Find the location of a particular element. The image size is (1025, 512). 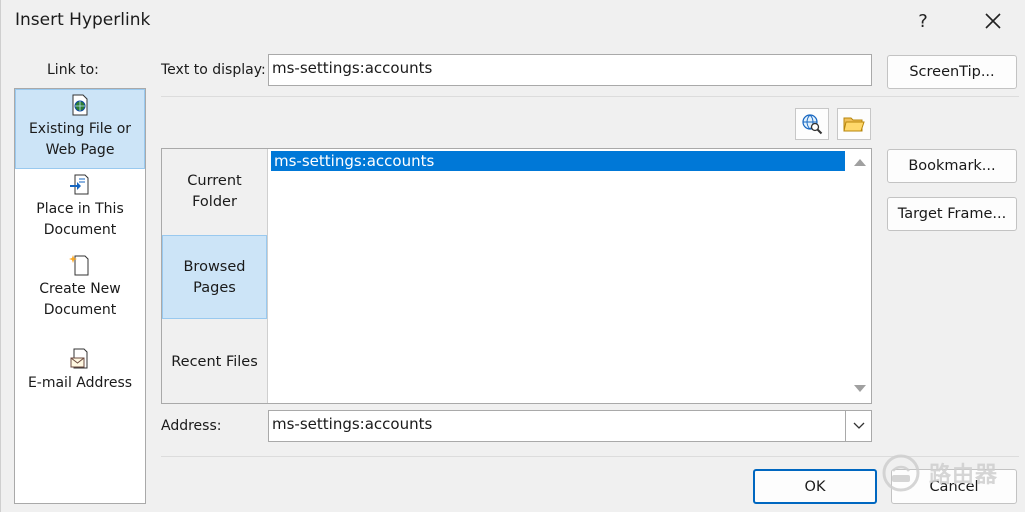

tab-current-folder: Current Folder is located at coordinates (214, 201).